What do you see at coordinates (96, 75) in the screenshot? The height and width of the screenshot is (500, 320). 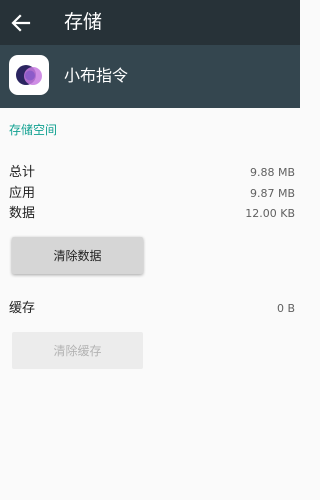 I see `app-name: 小布指令` at bounding box center [96, 75].